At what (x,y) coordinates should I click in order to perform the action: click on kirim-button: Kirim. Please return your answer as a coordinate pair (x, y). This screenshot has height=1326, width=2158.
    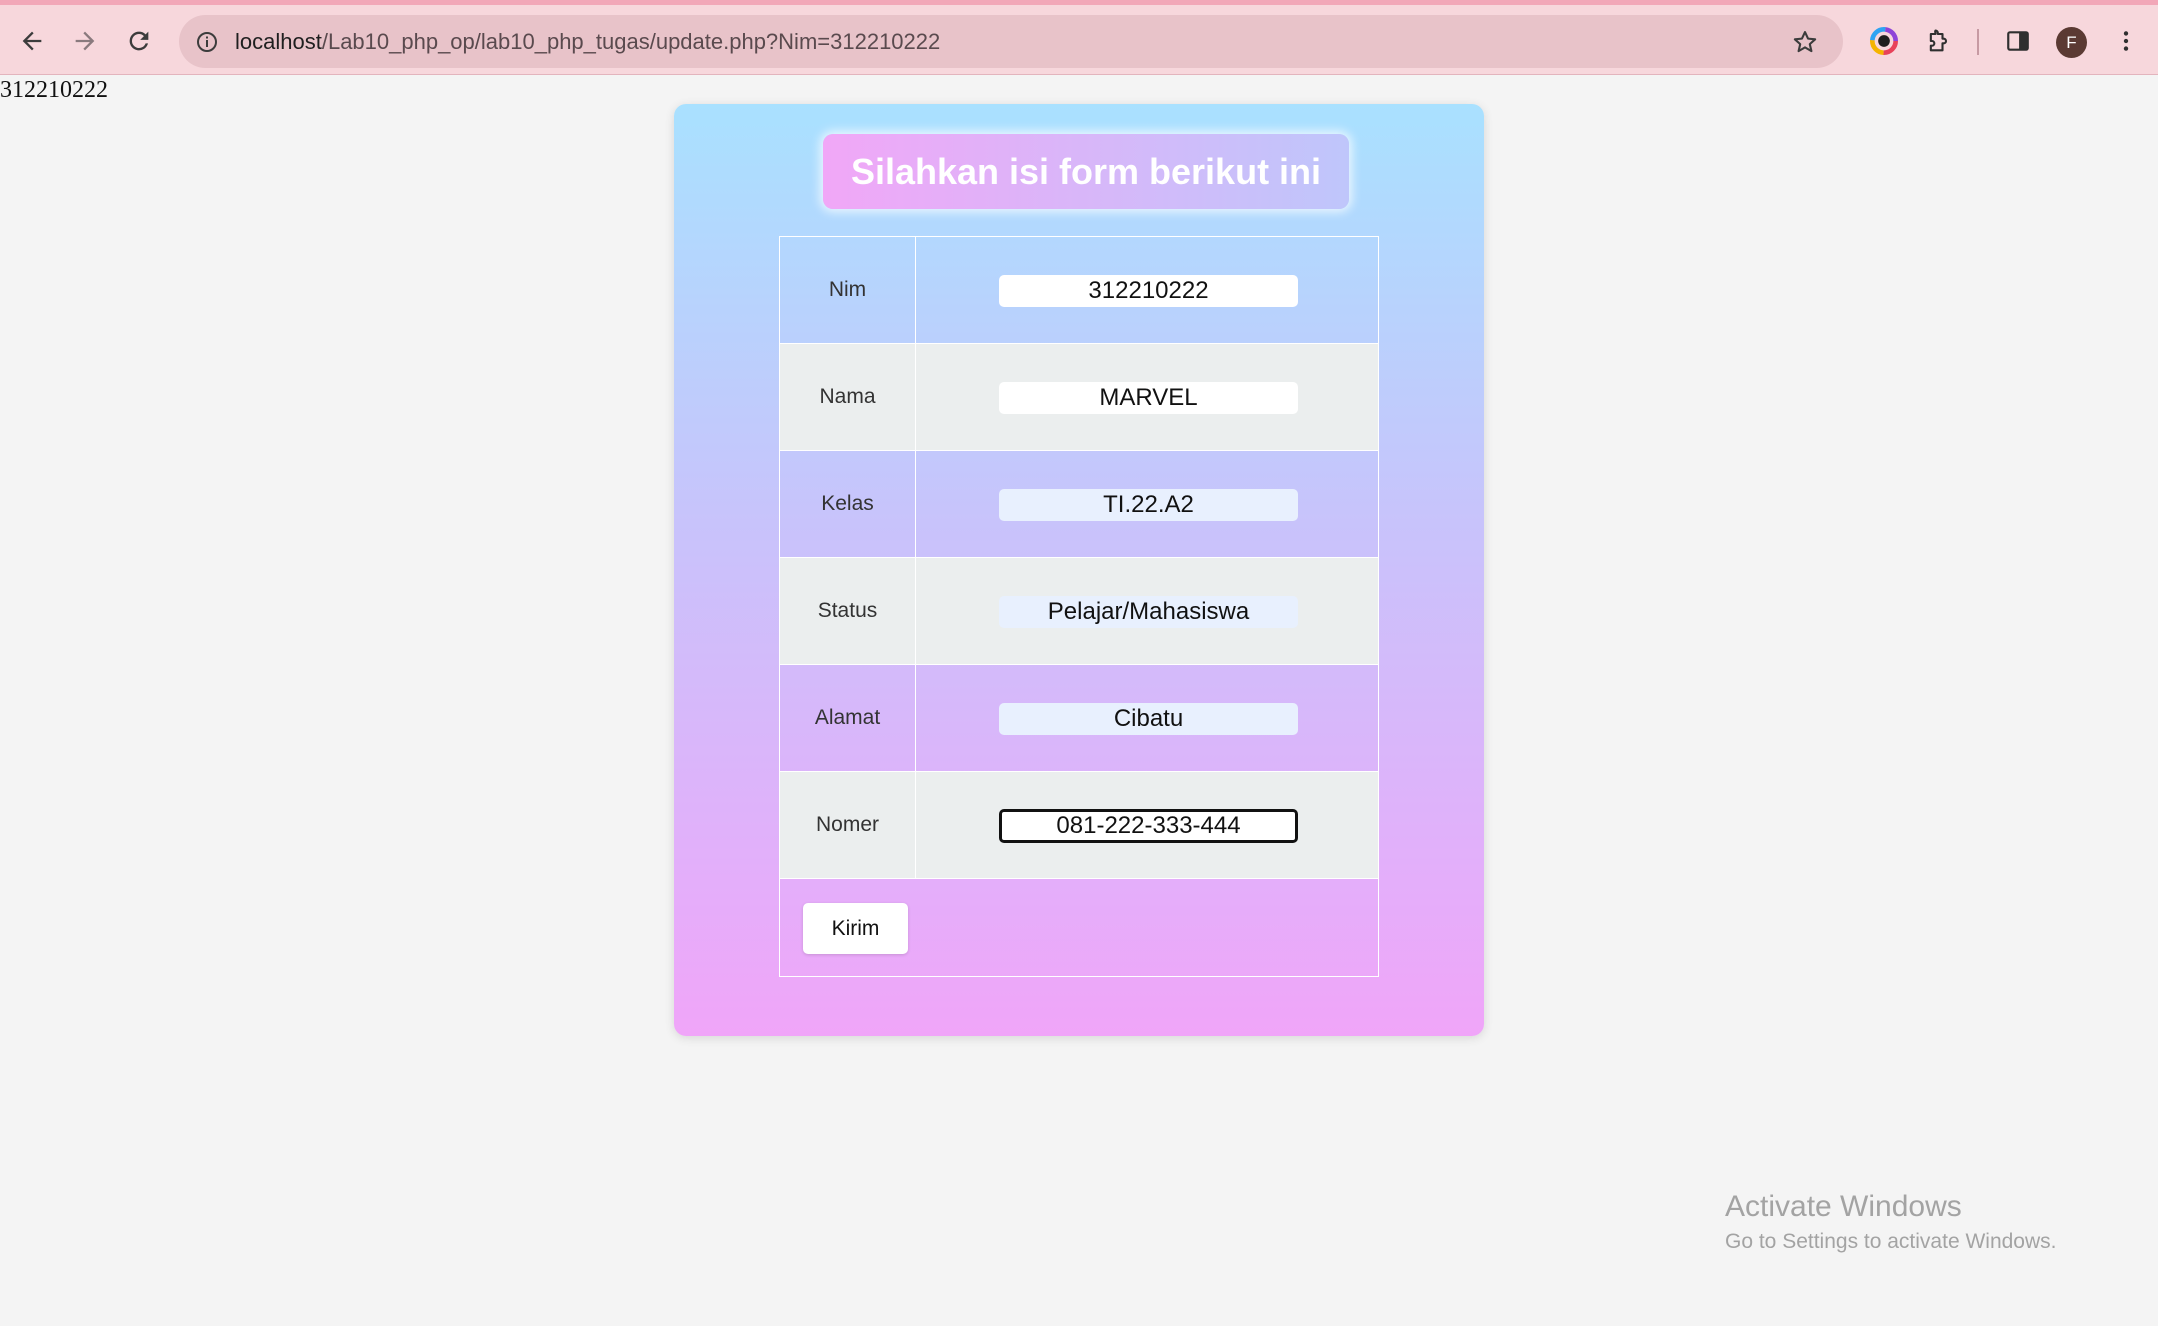
    Looking at the image, I should click on (855, 928).